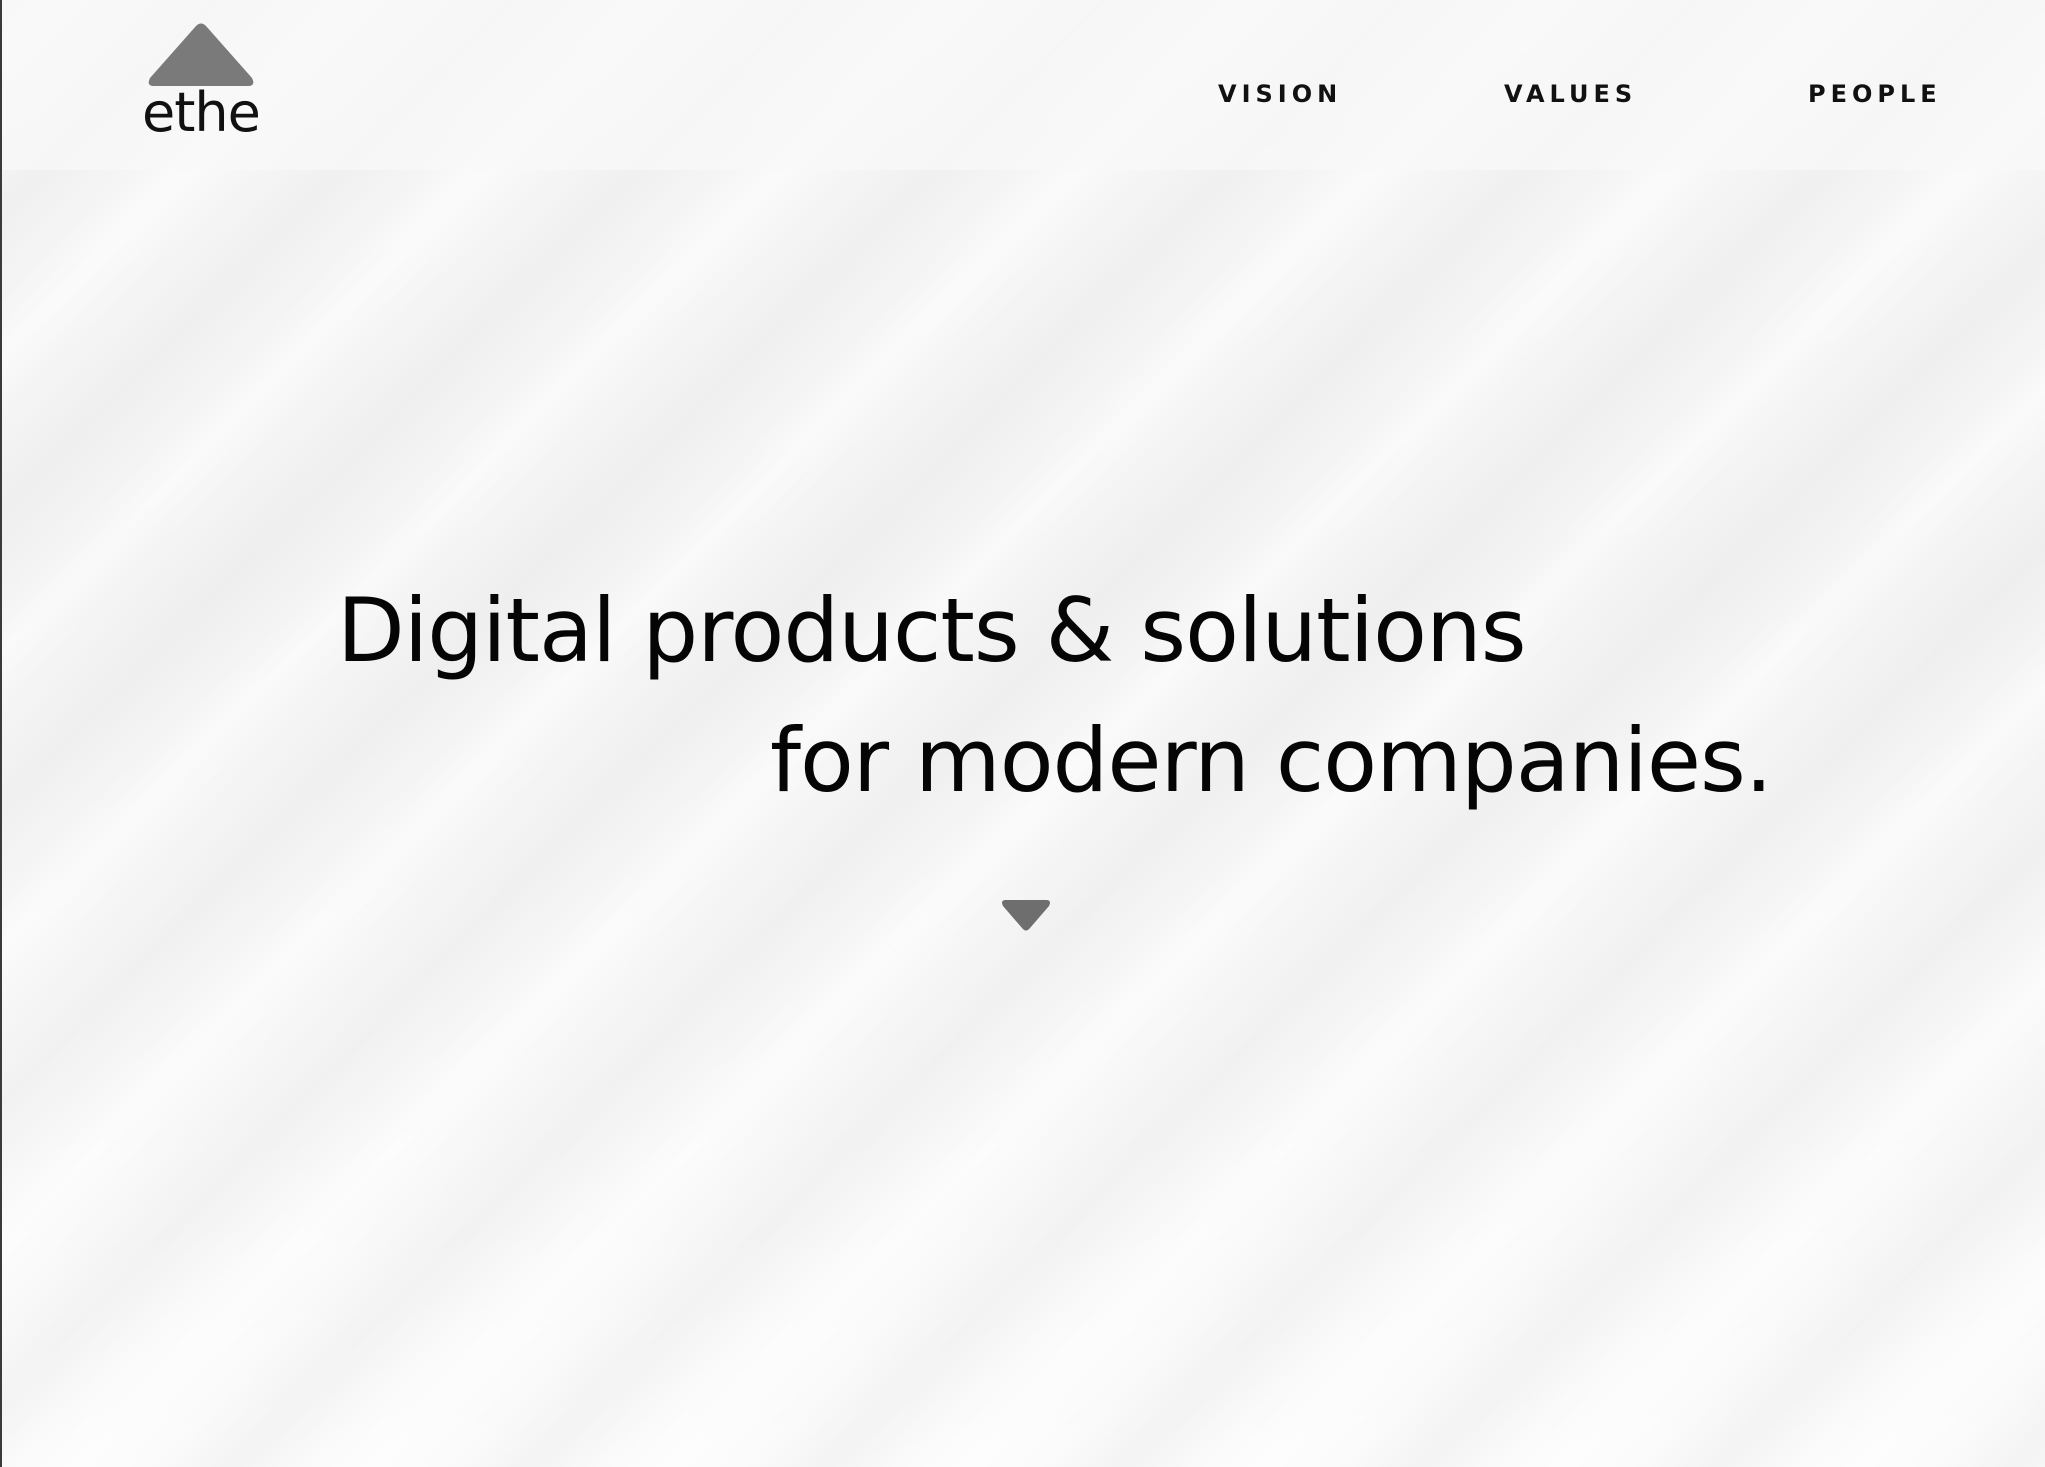 The image size is (2045, 1467). I want to click on triangle-up-icon, so click(201, 54).